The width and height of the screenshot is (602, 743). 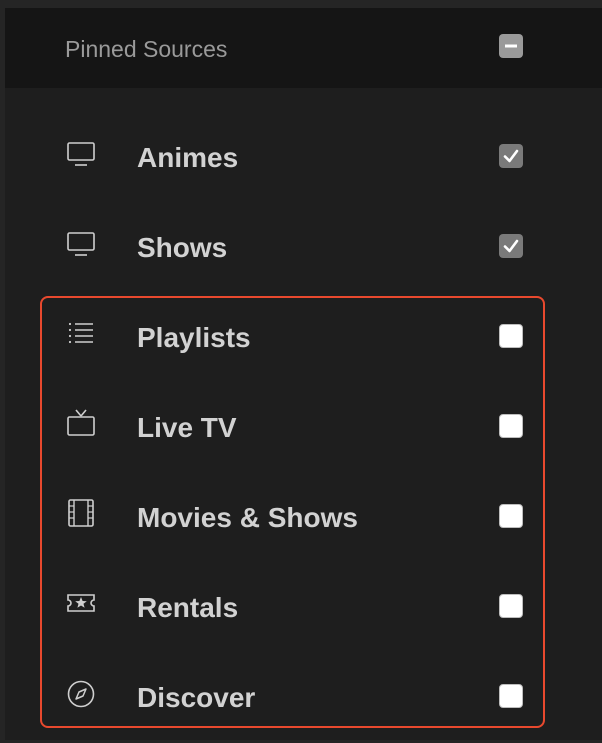 I want to click on film-icon, so click(x=81, y=513).